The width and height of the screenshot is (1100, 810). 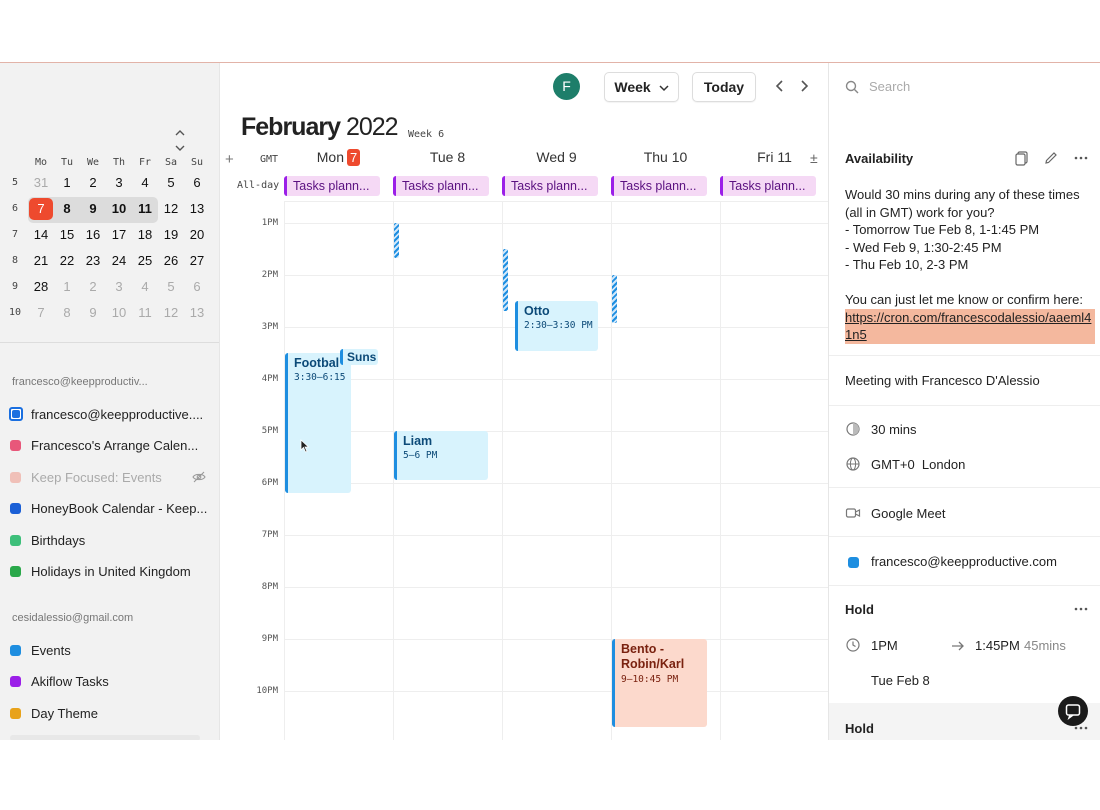 I want to click on mini-calendar-day: 15, so click(x=67, y=235).